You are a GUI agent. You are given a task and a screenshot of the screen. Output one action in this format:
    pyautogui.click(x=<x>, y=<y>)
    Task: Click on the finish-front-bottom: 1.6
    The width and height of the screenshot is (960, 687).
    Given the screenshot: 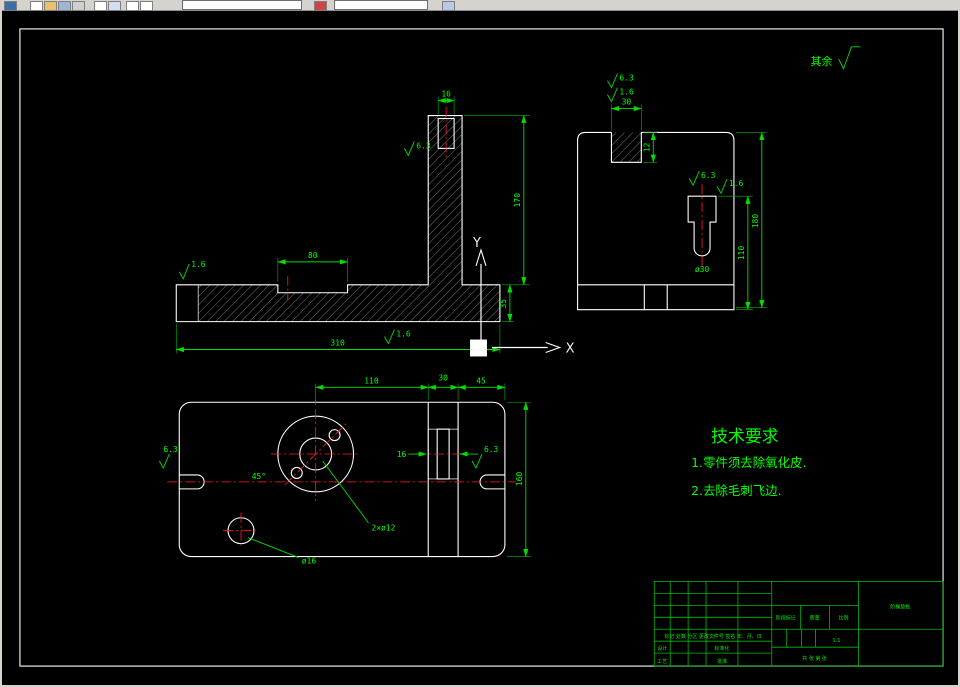 What is the action you would take?
    pyautogui.click(x=403, y=334)
    